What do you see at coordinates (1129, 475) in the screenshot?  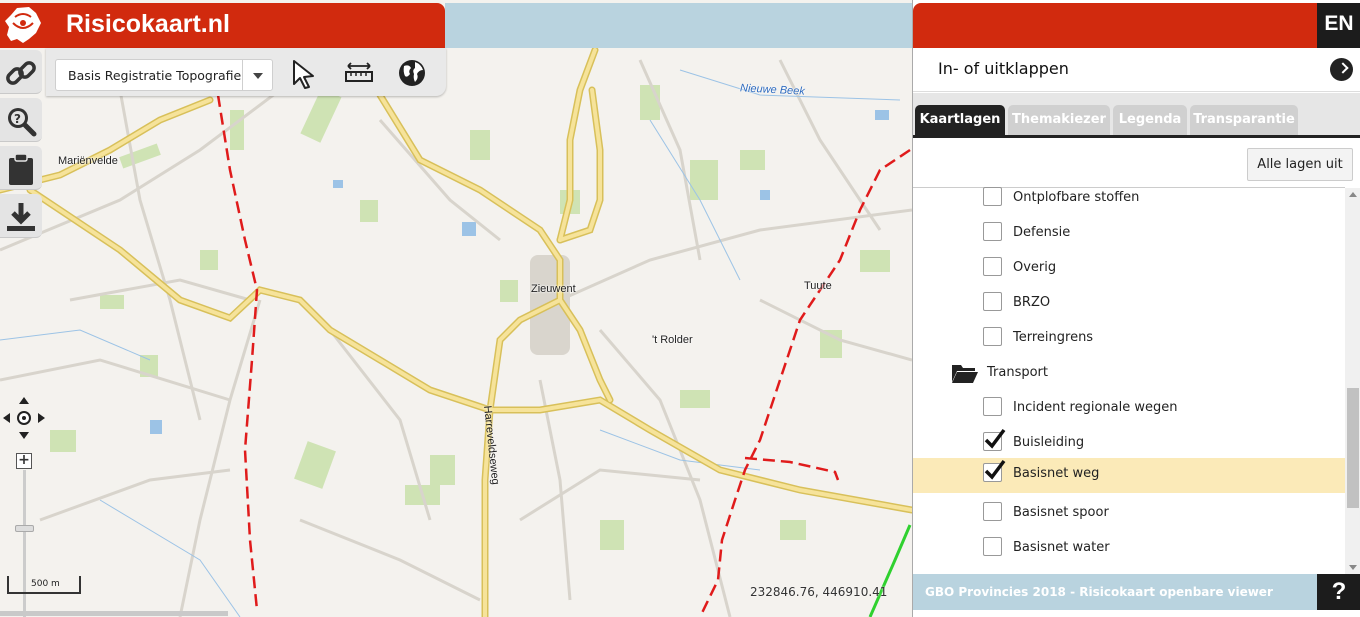 I see `layer-item-selected: Basisnet weg` at bounding box center [1129, 475].